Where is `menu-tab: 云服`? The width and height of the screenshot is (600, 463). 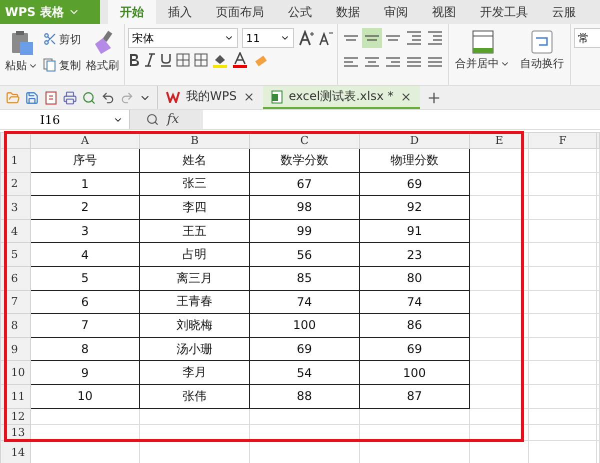 menu-tab: 云服 is located at coordinates (564, 12).